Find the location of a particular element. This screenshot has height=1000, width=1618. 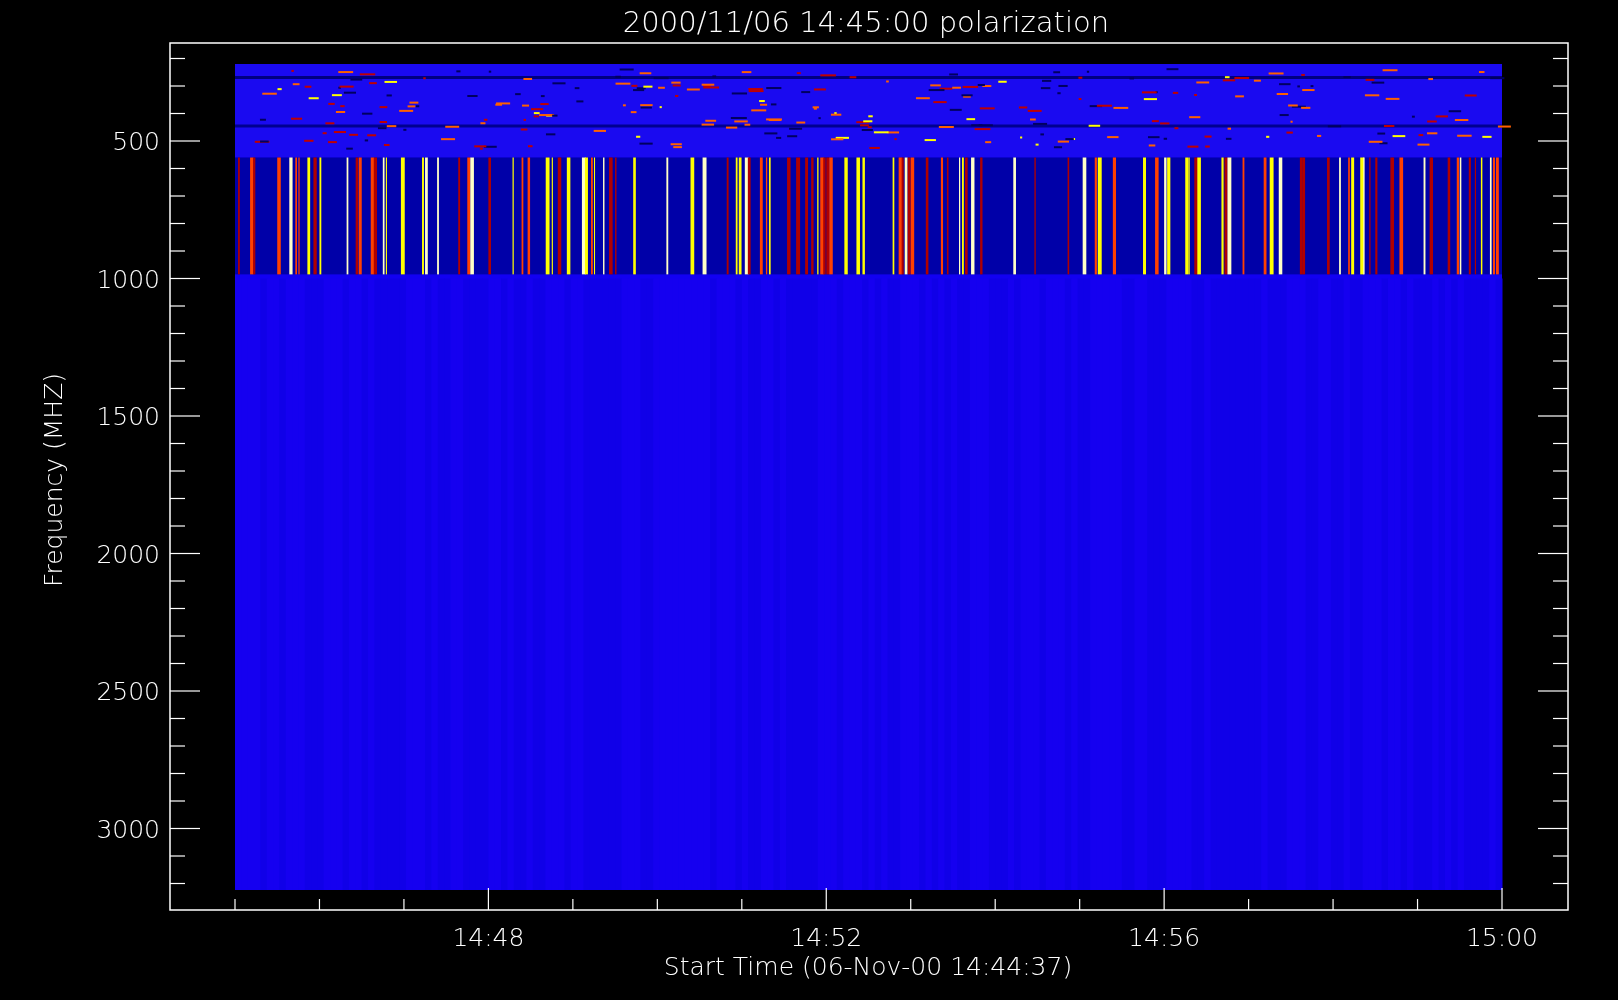

y-axis-label: Frequency (MHZ) is located at coordinates (53, 480).